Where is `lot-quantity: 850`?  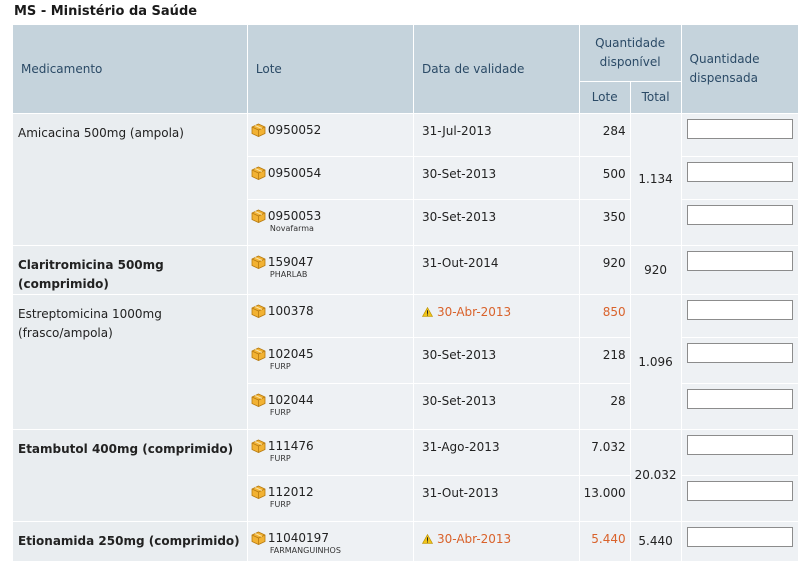 lot-quantity: 850 is located at coordinates (605, 316).